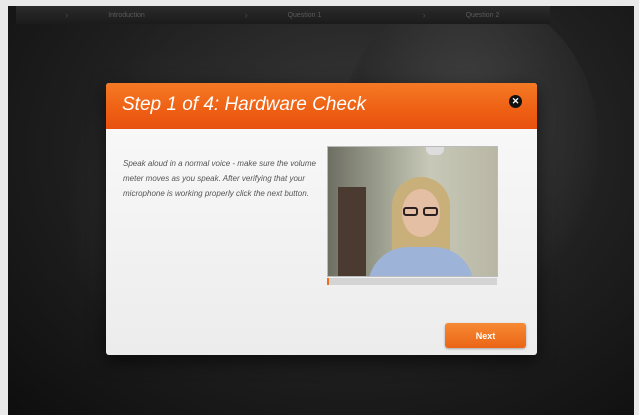 The image size is (639, 415). I want to click on volume-meter-fill, so click(328, 281).